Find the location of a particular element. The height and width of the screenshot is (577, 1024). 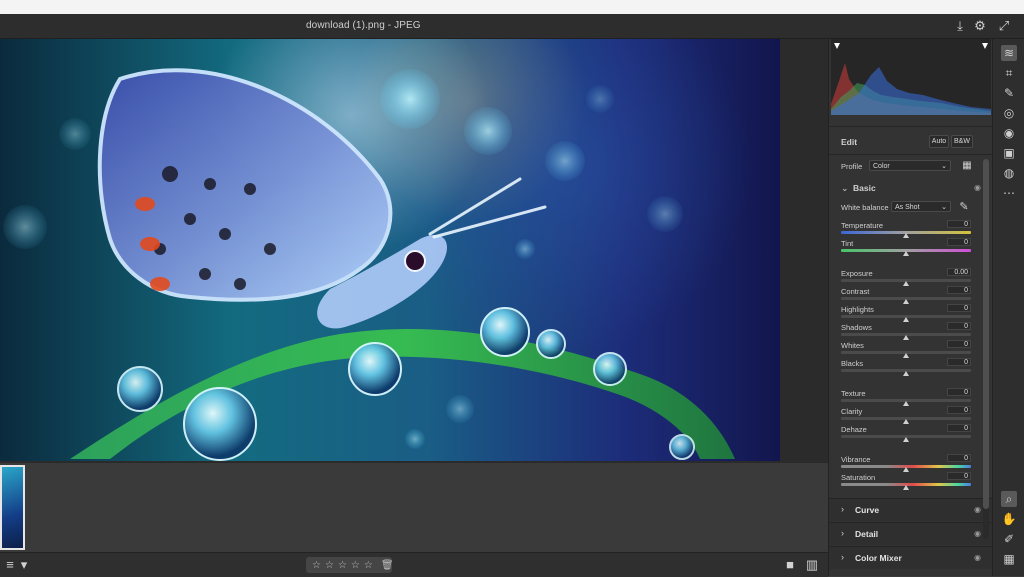

save-icon: ⤓ is located at coordinates (960, 26).